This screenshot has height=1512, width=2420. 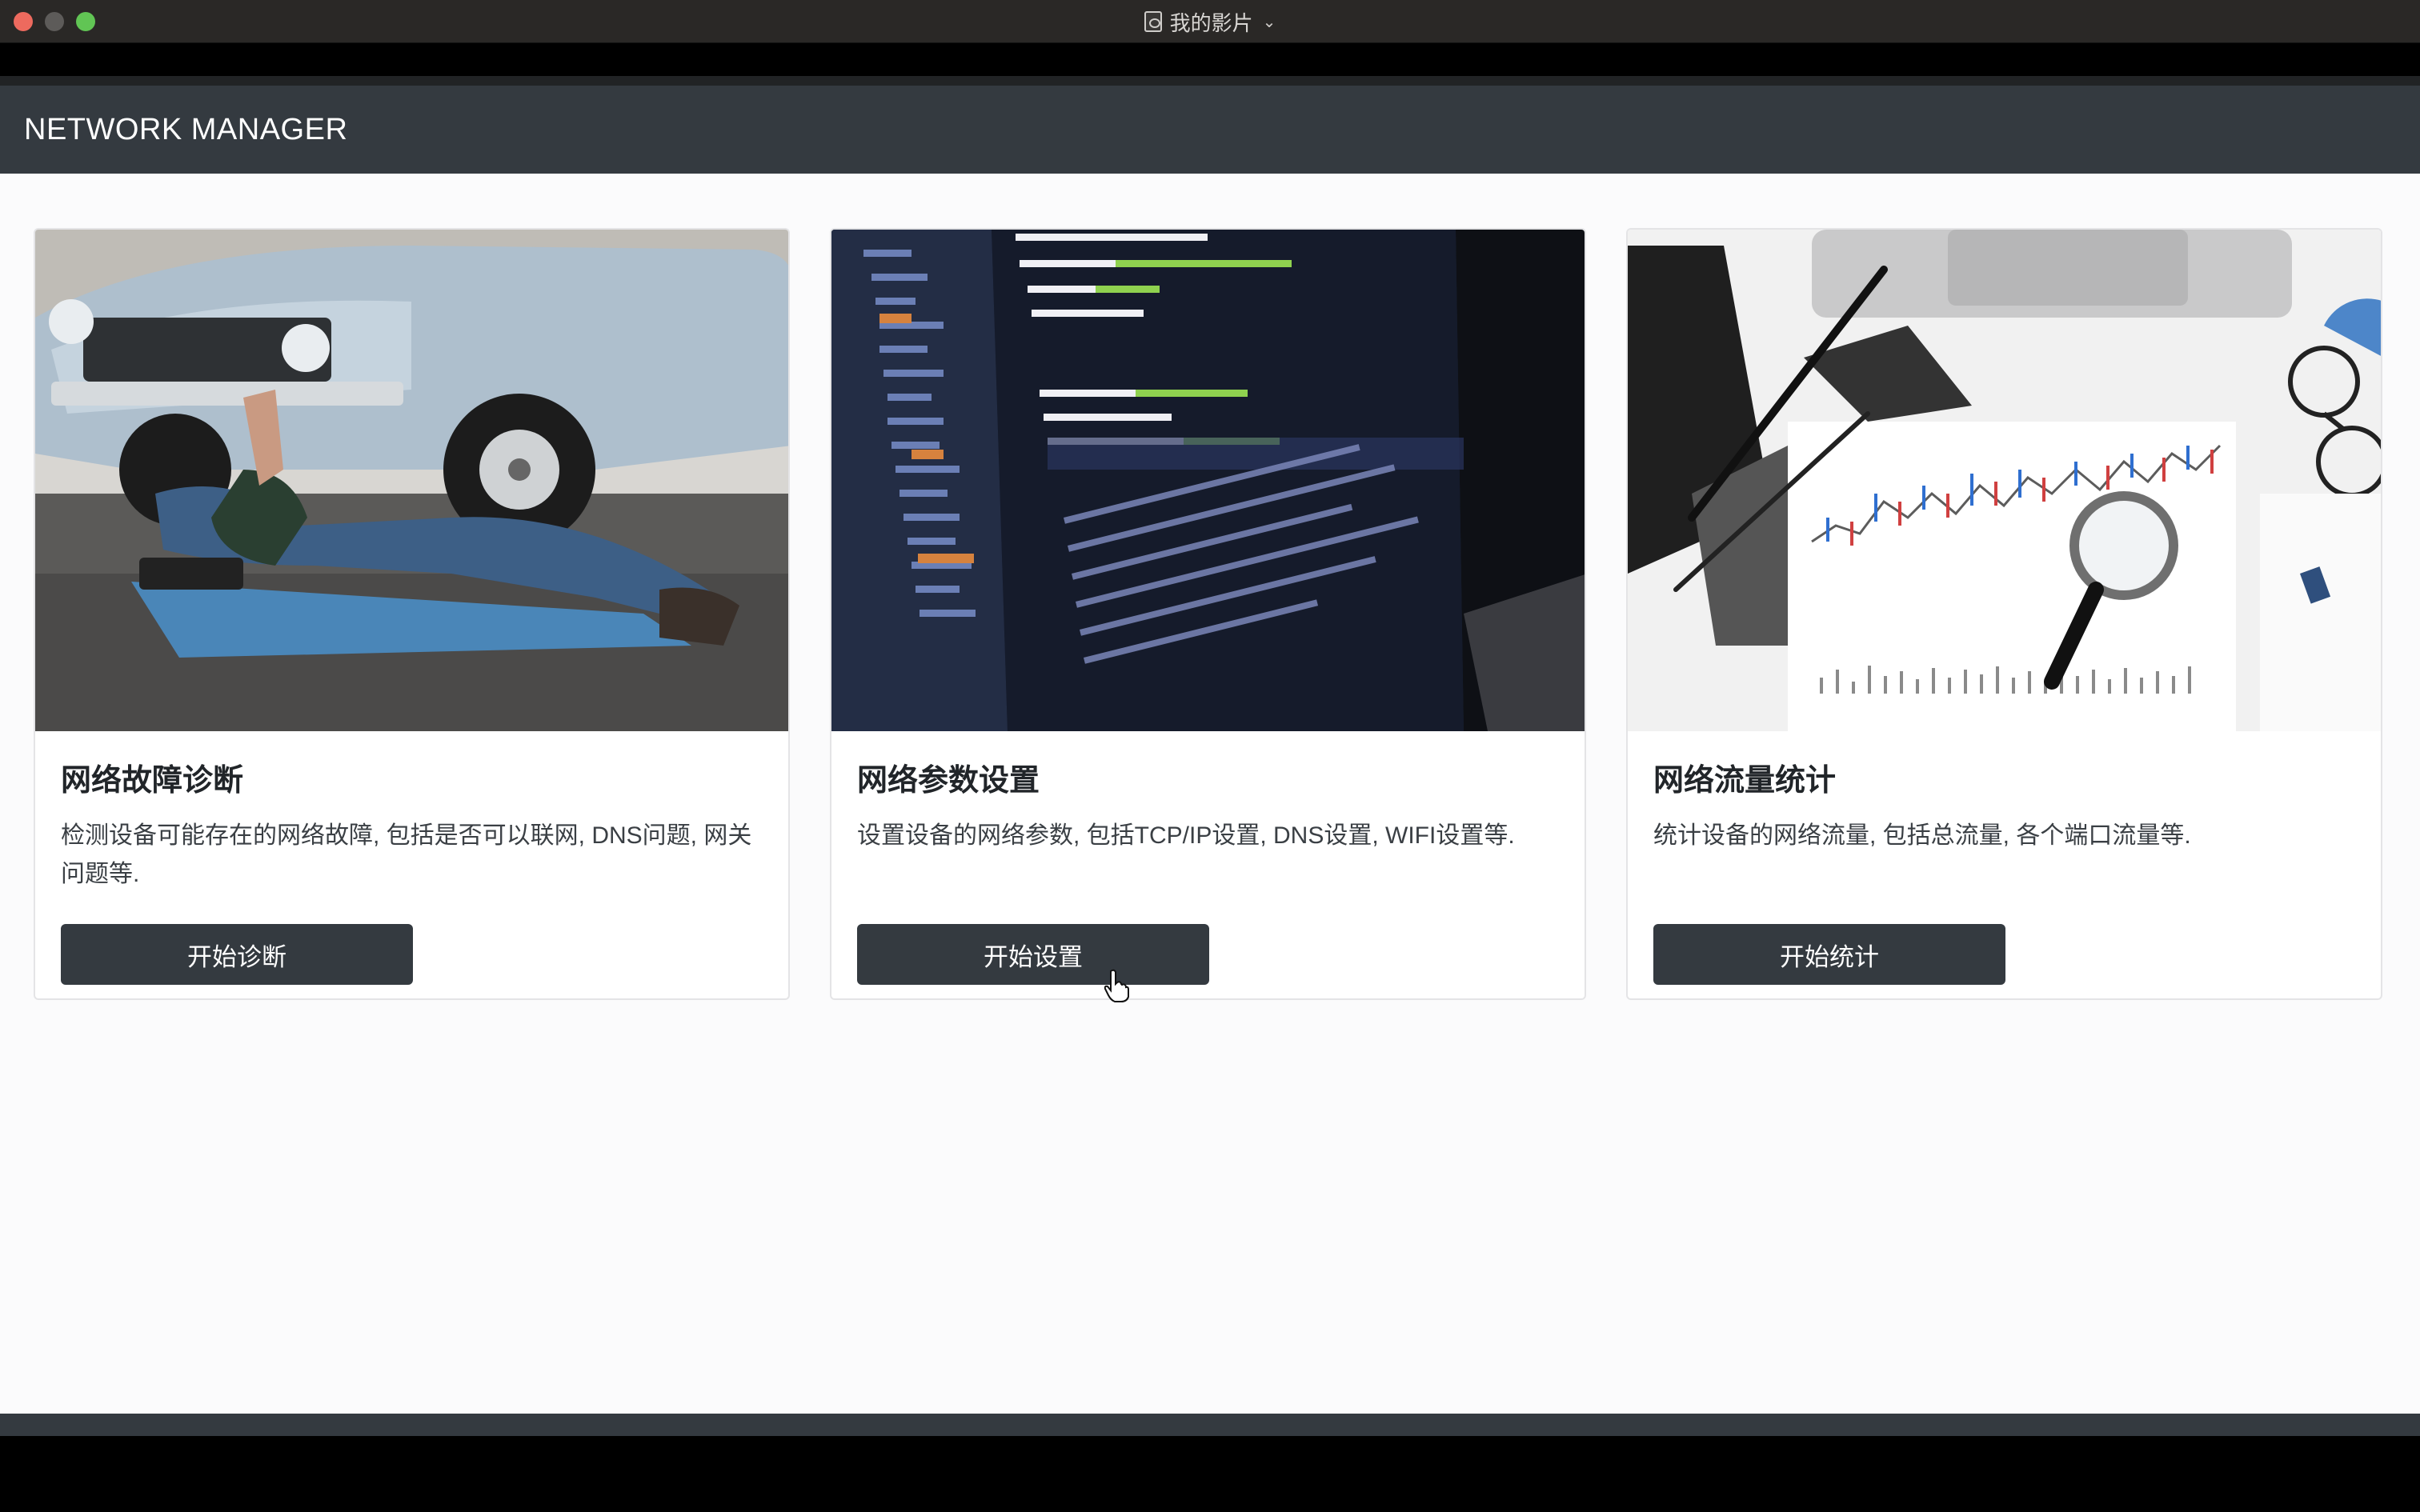 I want to click on window-title-area: 我的影片 ⌄, so click(x=1210, y=21).